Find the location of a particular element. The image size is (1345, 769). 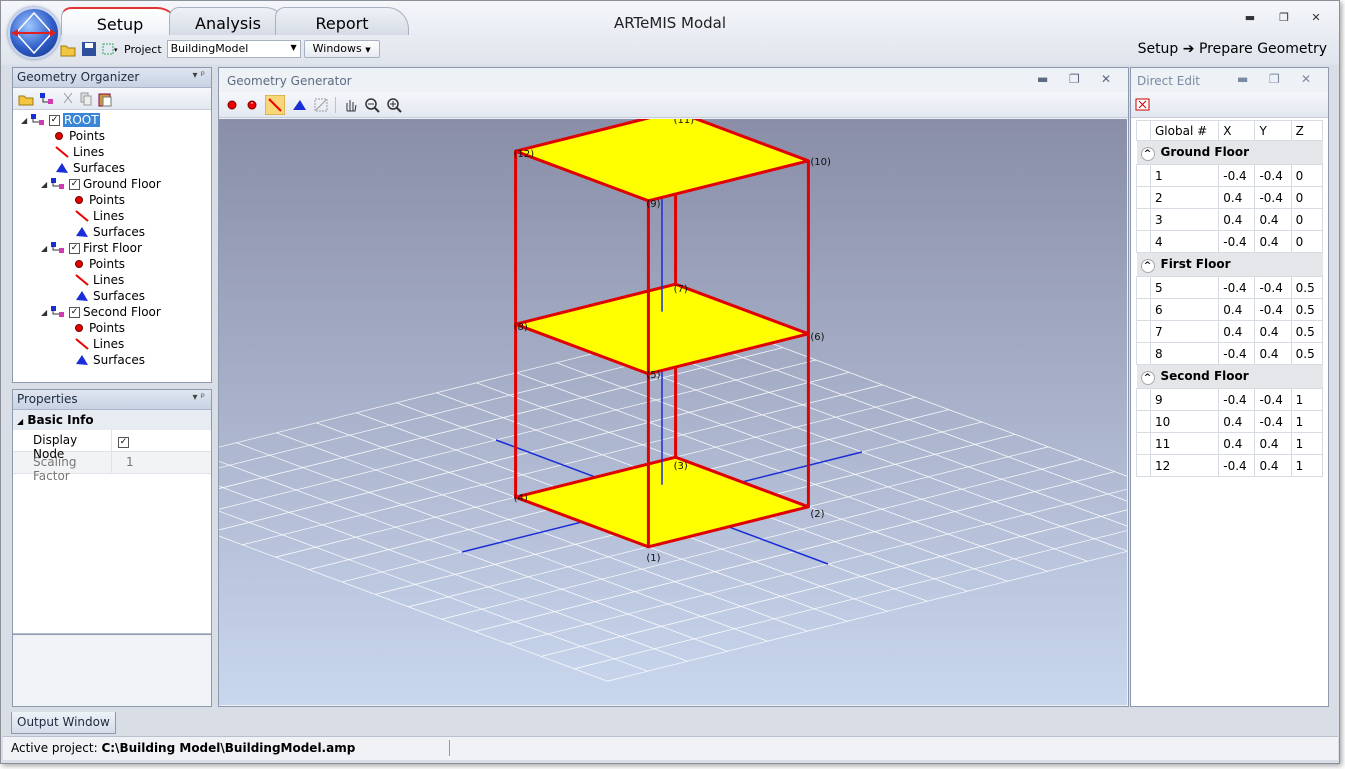

table-cell: 9 is located at coordinates (1184, 399).